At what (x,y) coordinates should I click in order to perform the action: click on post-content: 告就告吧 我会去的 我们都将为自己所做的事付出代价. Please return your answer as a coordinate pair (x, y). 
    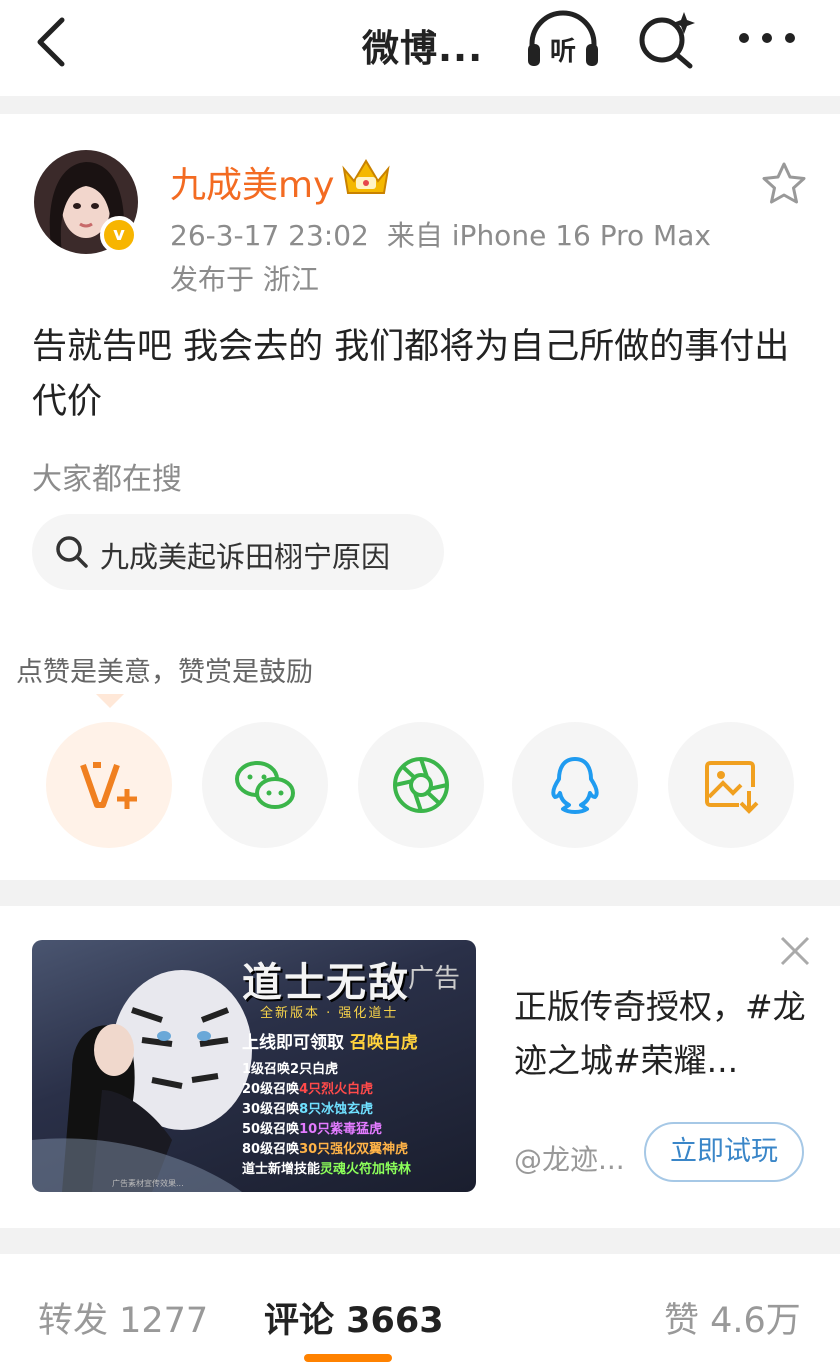
    Looking at the image, I should click on (411, 374).